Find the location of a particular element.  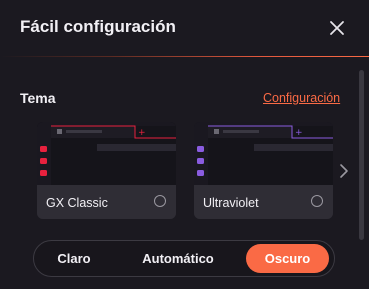

theme-card-label: GX Classic is located at coordinates (77, 203).